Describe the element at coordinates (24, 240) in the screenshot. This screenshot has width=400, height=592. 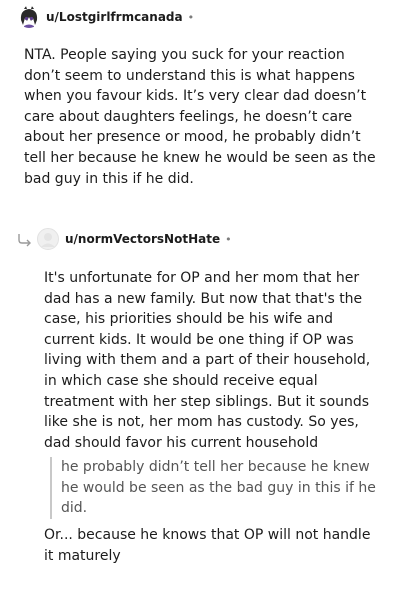
I see `reply-arrow-icon` at that location.